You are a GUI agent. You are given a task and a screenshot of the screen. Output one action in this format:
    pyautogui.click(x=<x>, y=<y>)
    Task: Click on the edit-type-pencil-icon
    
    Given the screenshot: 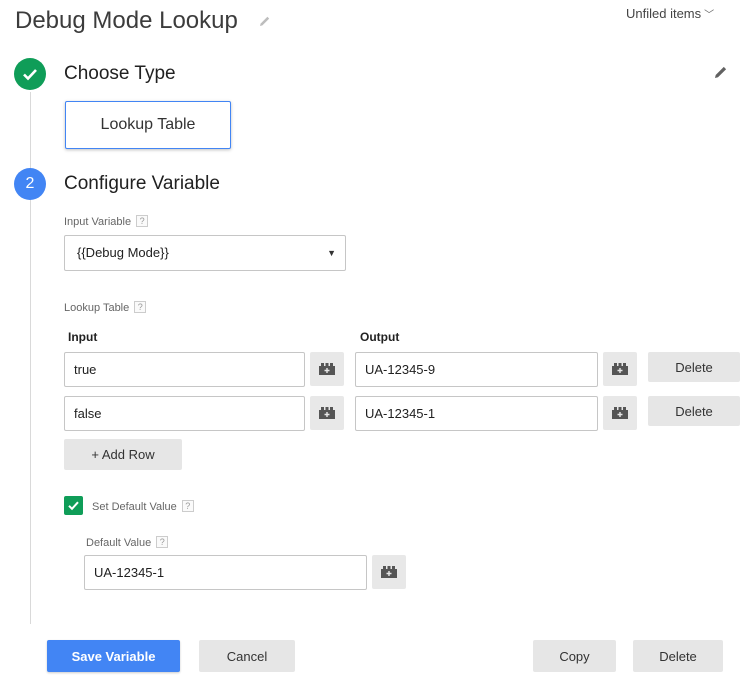 What is the action you would take?
    pyautogui.click(x=721, y=72)
    